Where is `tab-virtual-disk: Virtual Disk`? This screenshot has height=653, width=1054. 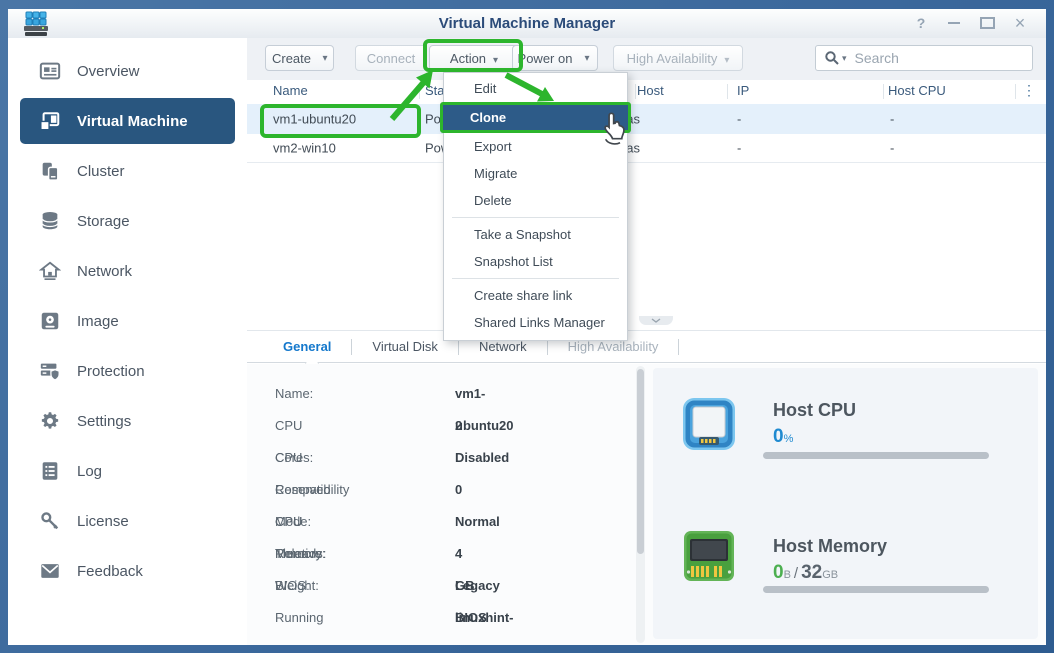
tab-virtual-disk: Virtual Disk is located at coordinates (405, 346).